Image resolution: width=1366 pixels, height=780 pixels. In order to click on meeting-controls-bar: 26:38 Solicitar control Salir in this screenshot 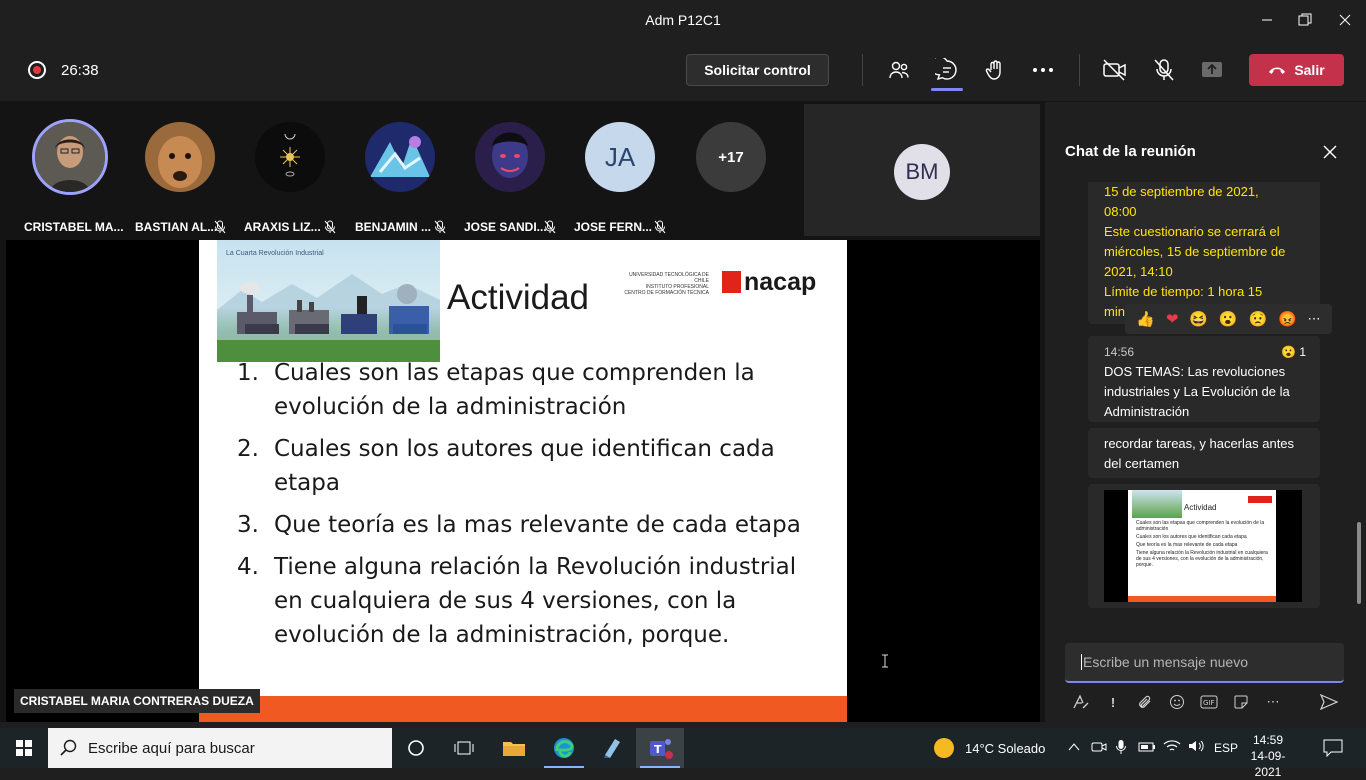, I will do `click(683, 71)`.